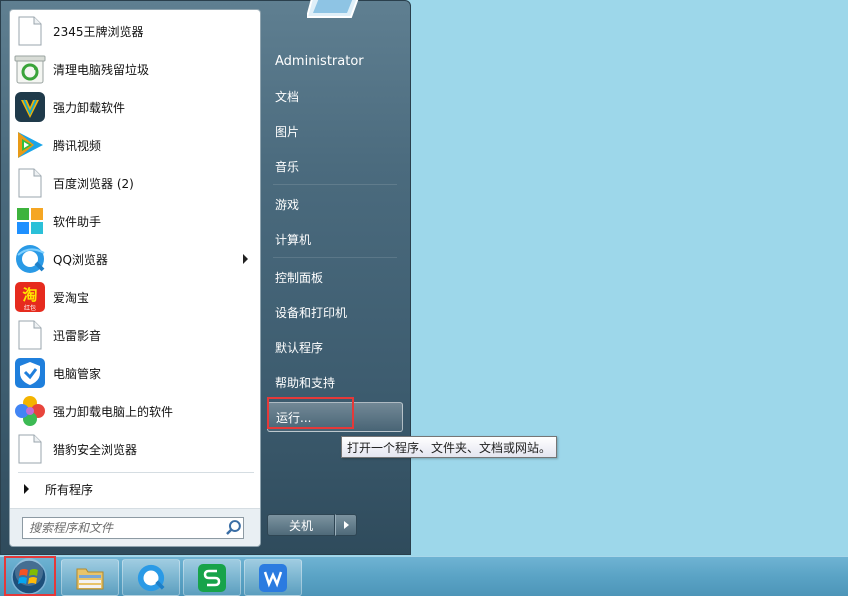 This screenshot has width=848, height=596. I want to click on submenu-arrow-icon, so click(245, 259).